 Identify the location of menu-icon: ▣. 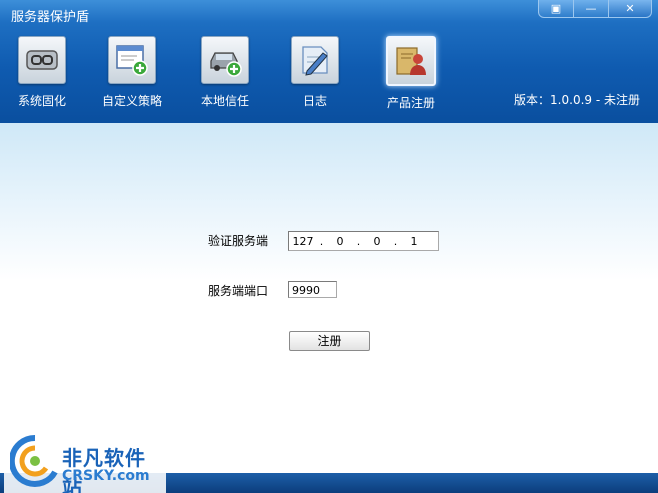
(556, 8).